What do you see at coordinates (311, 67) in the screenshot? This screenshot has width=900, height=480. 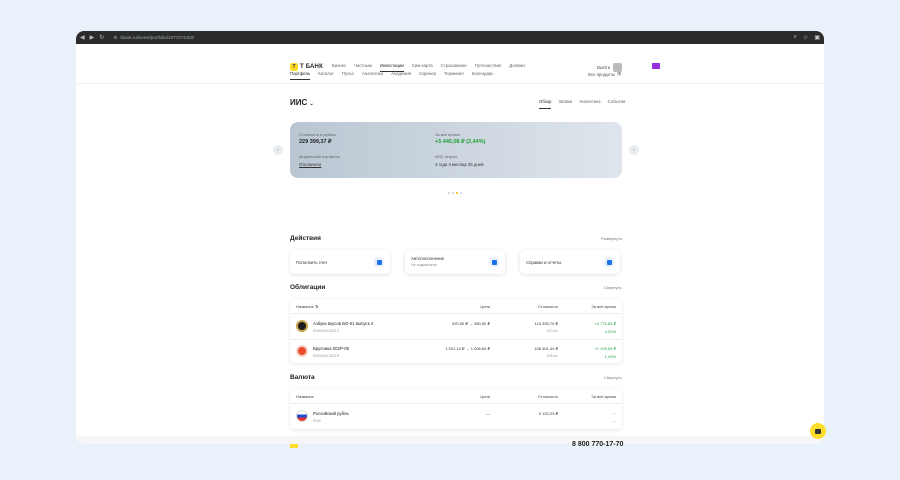 I see `logo-text: Т БАНК` at bounding box center [311, 67].